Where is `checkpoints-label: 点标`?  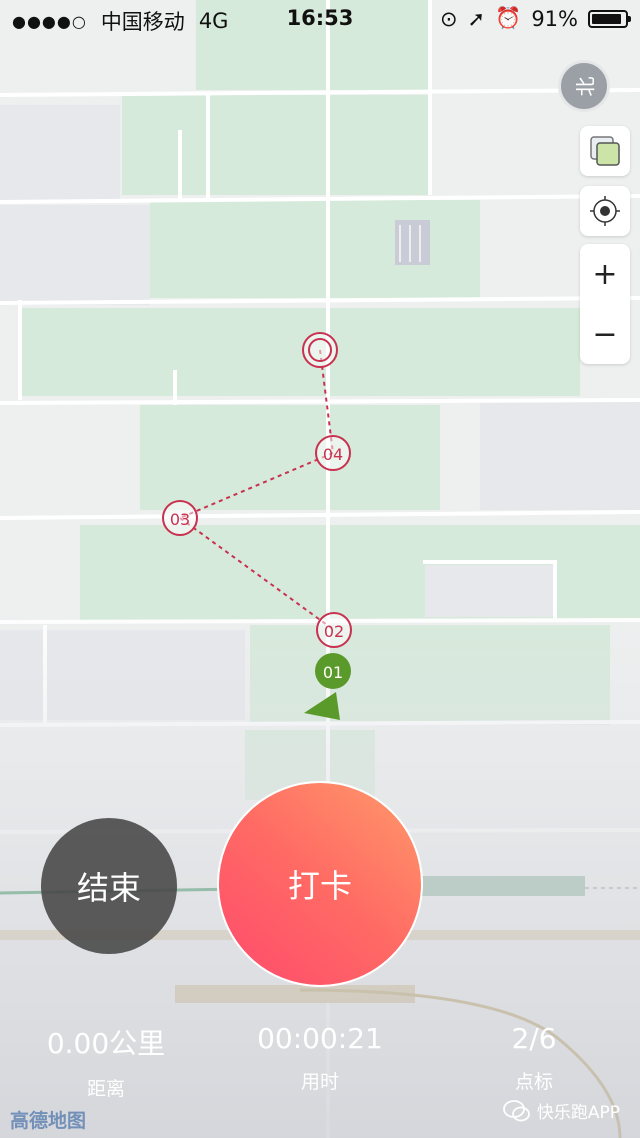
checkpoints-label: 点标 is located at coordinates (533, 1082).